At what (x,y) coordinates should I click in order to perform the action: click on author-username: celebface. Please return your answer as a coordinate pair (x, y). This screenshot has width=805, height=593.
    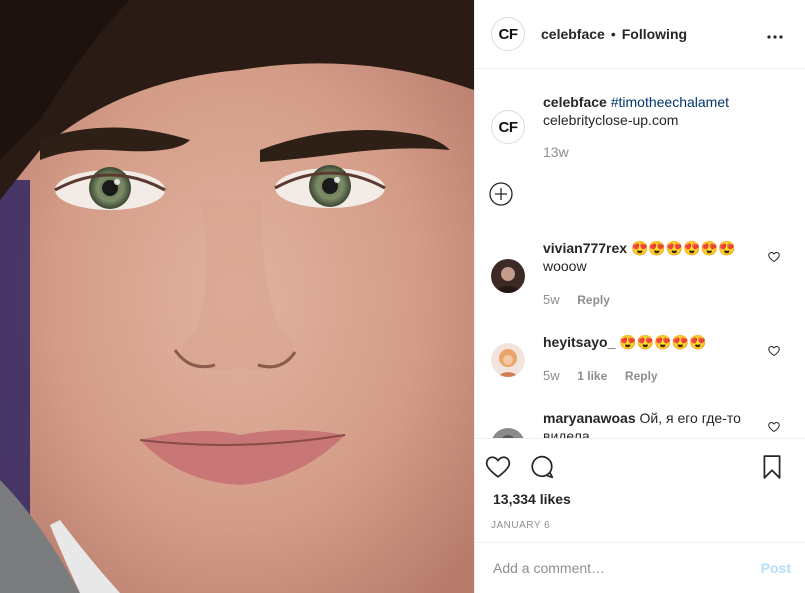
    Looking at the image, I should click on (573, 34).